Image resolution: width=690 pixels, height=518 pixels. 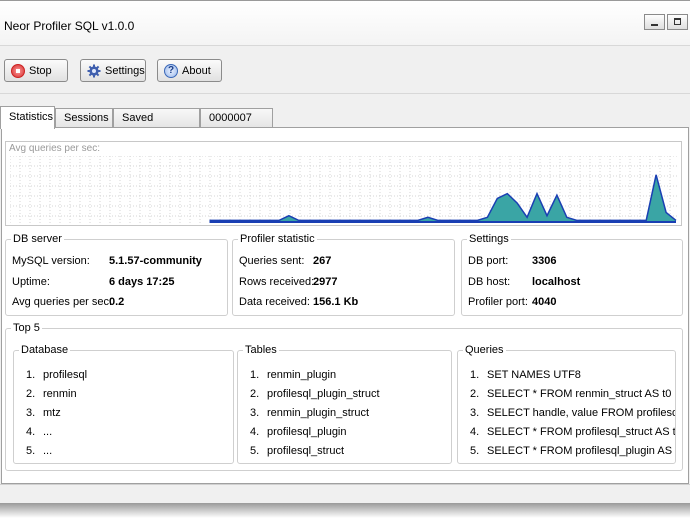 I want to click on window-shadow, so click(x=345, y=510).